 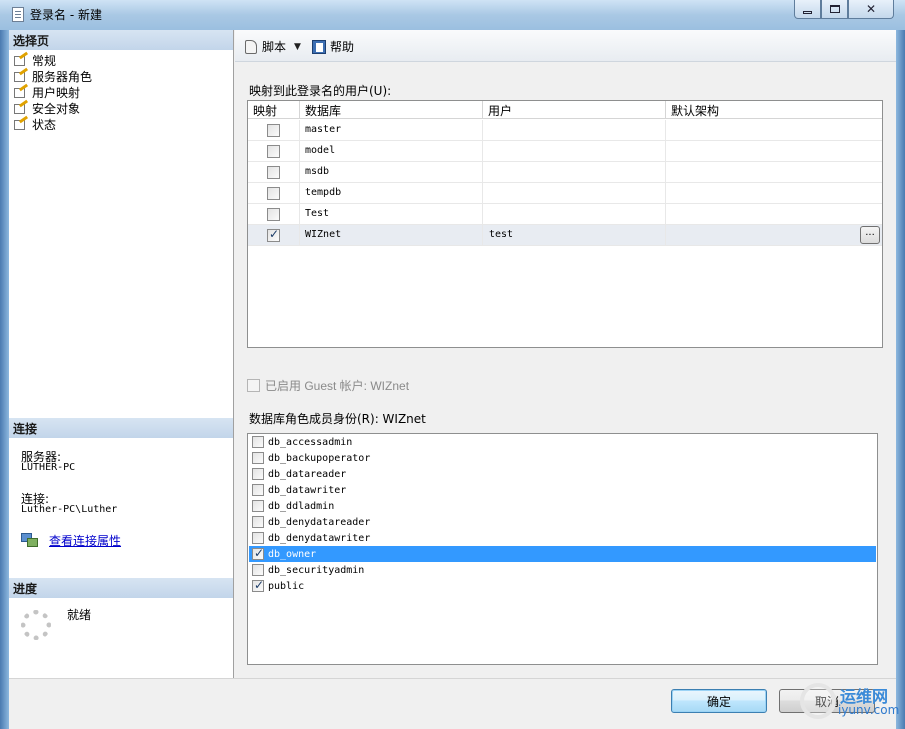 What do you see at coordinates (121, 428) in the screenshot?
I see `connection-header: 连接` at bounding box center [121, 428].